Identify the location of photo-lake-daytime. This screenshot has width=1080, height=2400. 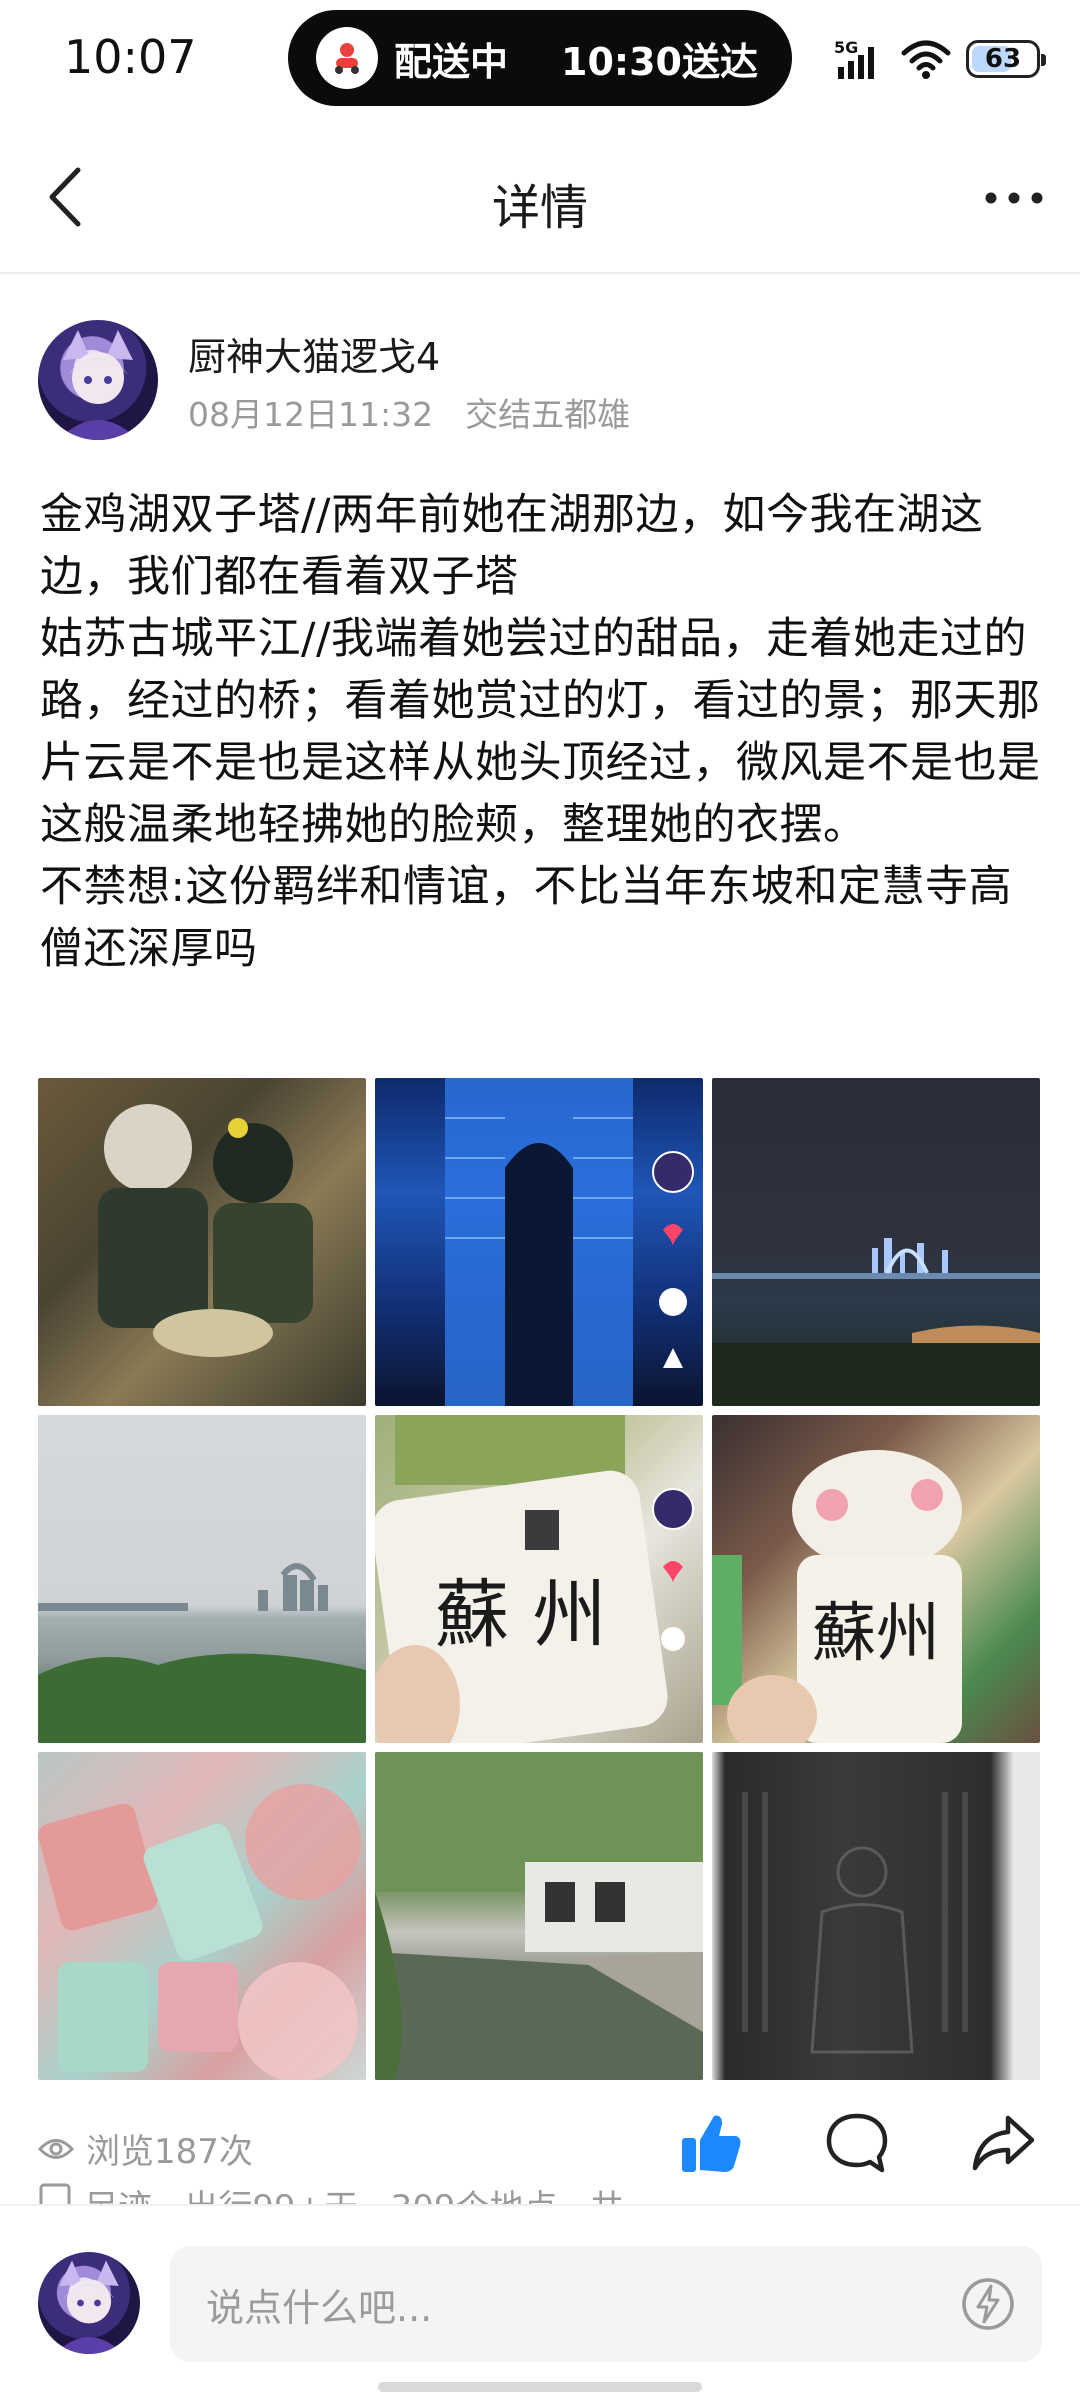
(202, 1579).